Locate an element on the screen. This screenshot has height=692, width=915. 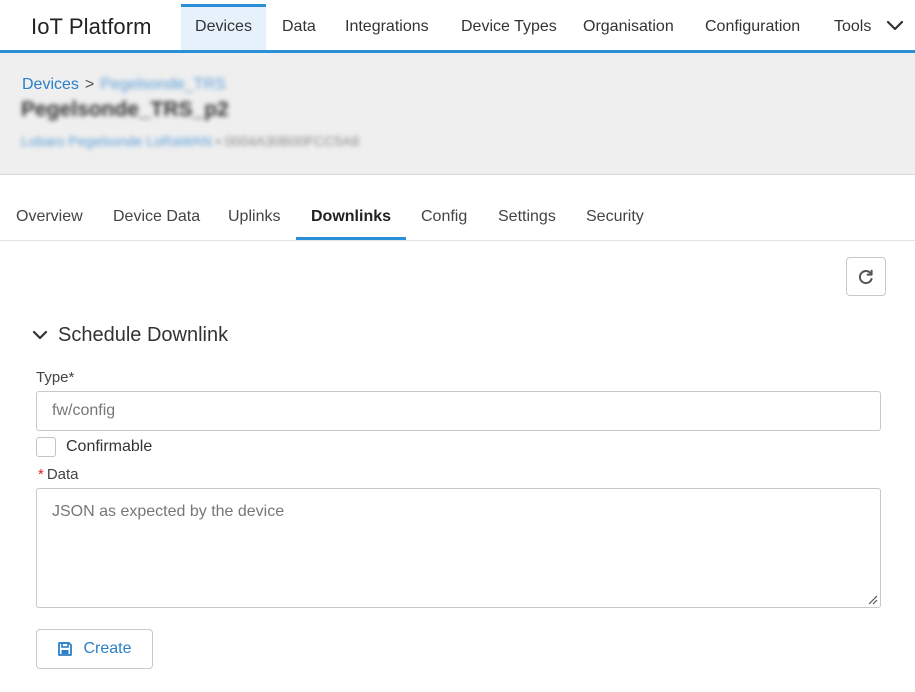
nav-item-integrations: Integrations is located at coordinates (387, 27).